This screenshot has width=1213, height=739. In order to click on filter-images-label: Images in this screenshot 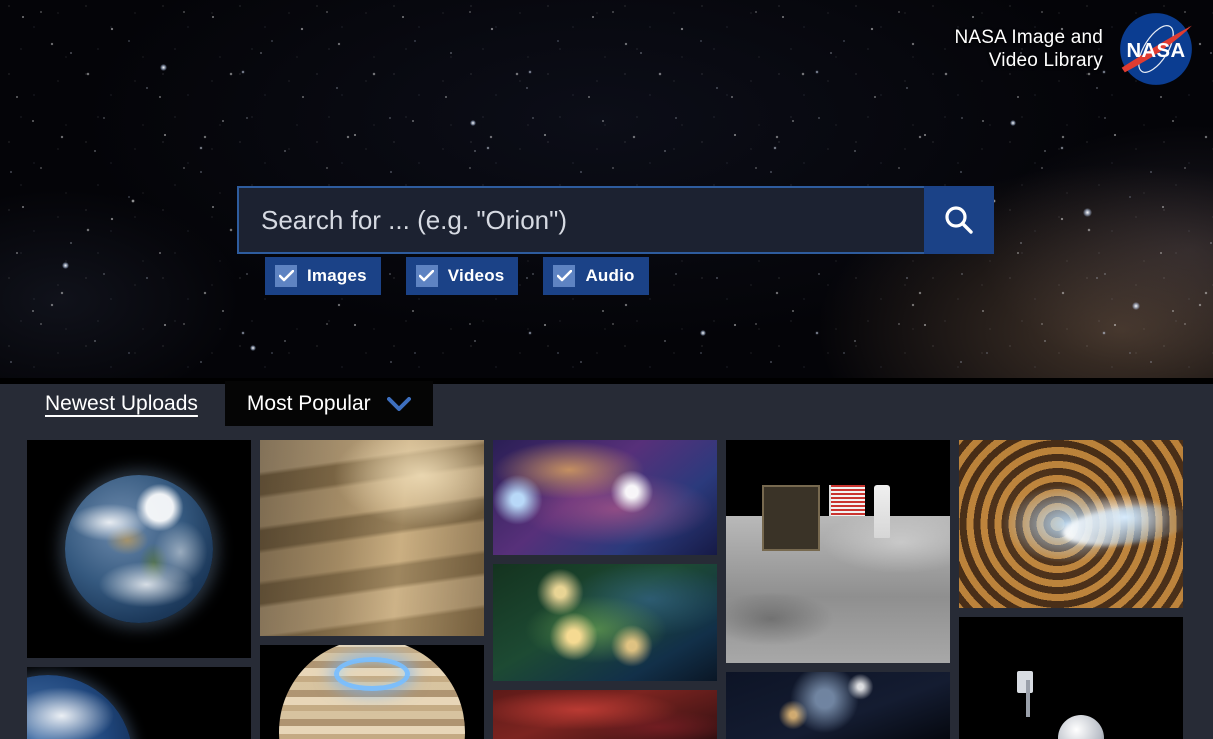, I will do `click(337, 275)`.